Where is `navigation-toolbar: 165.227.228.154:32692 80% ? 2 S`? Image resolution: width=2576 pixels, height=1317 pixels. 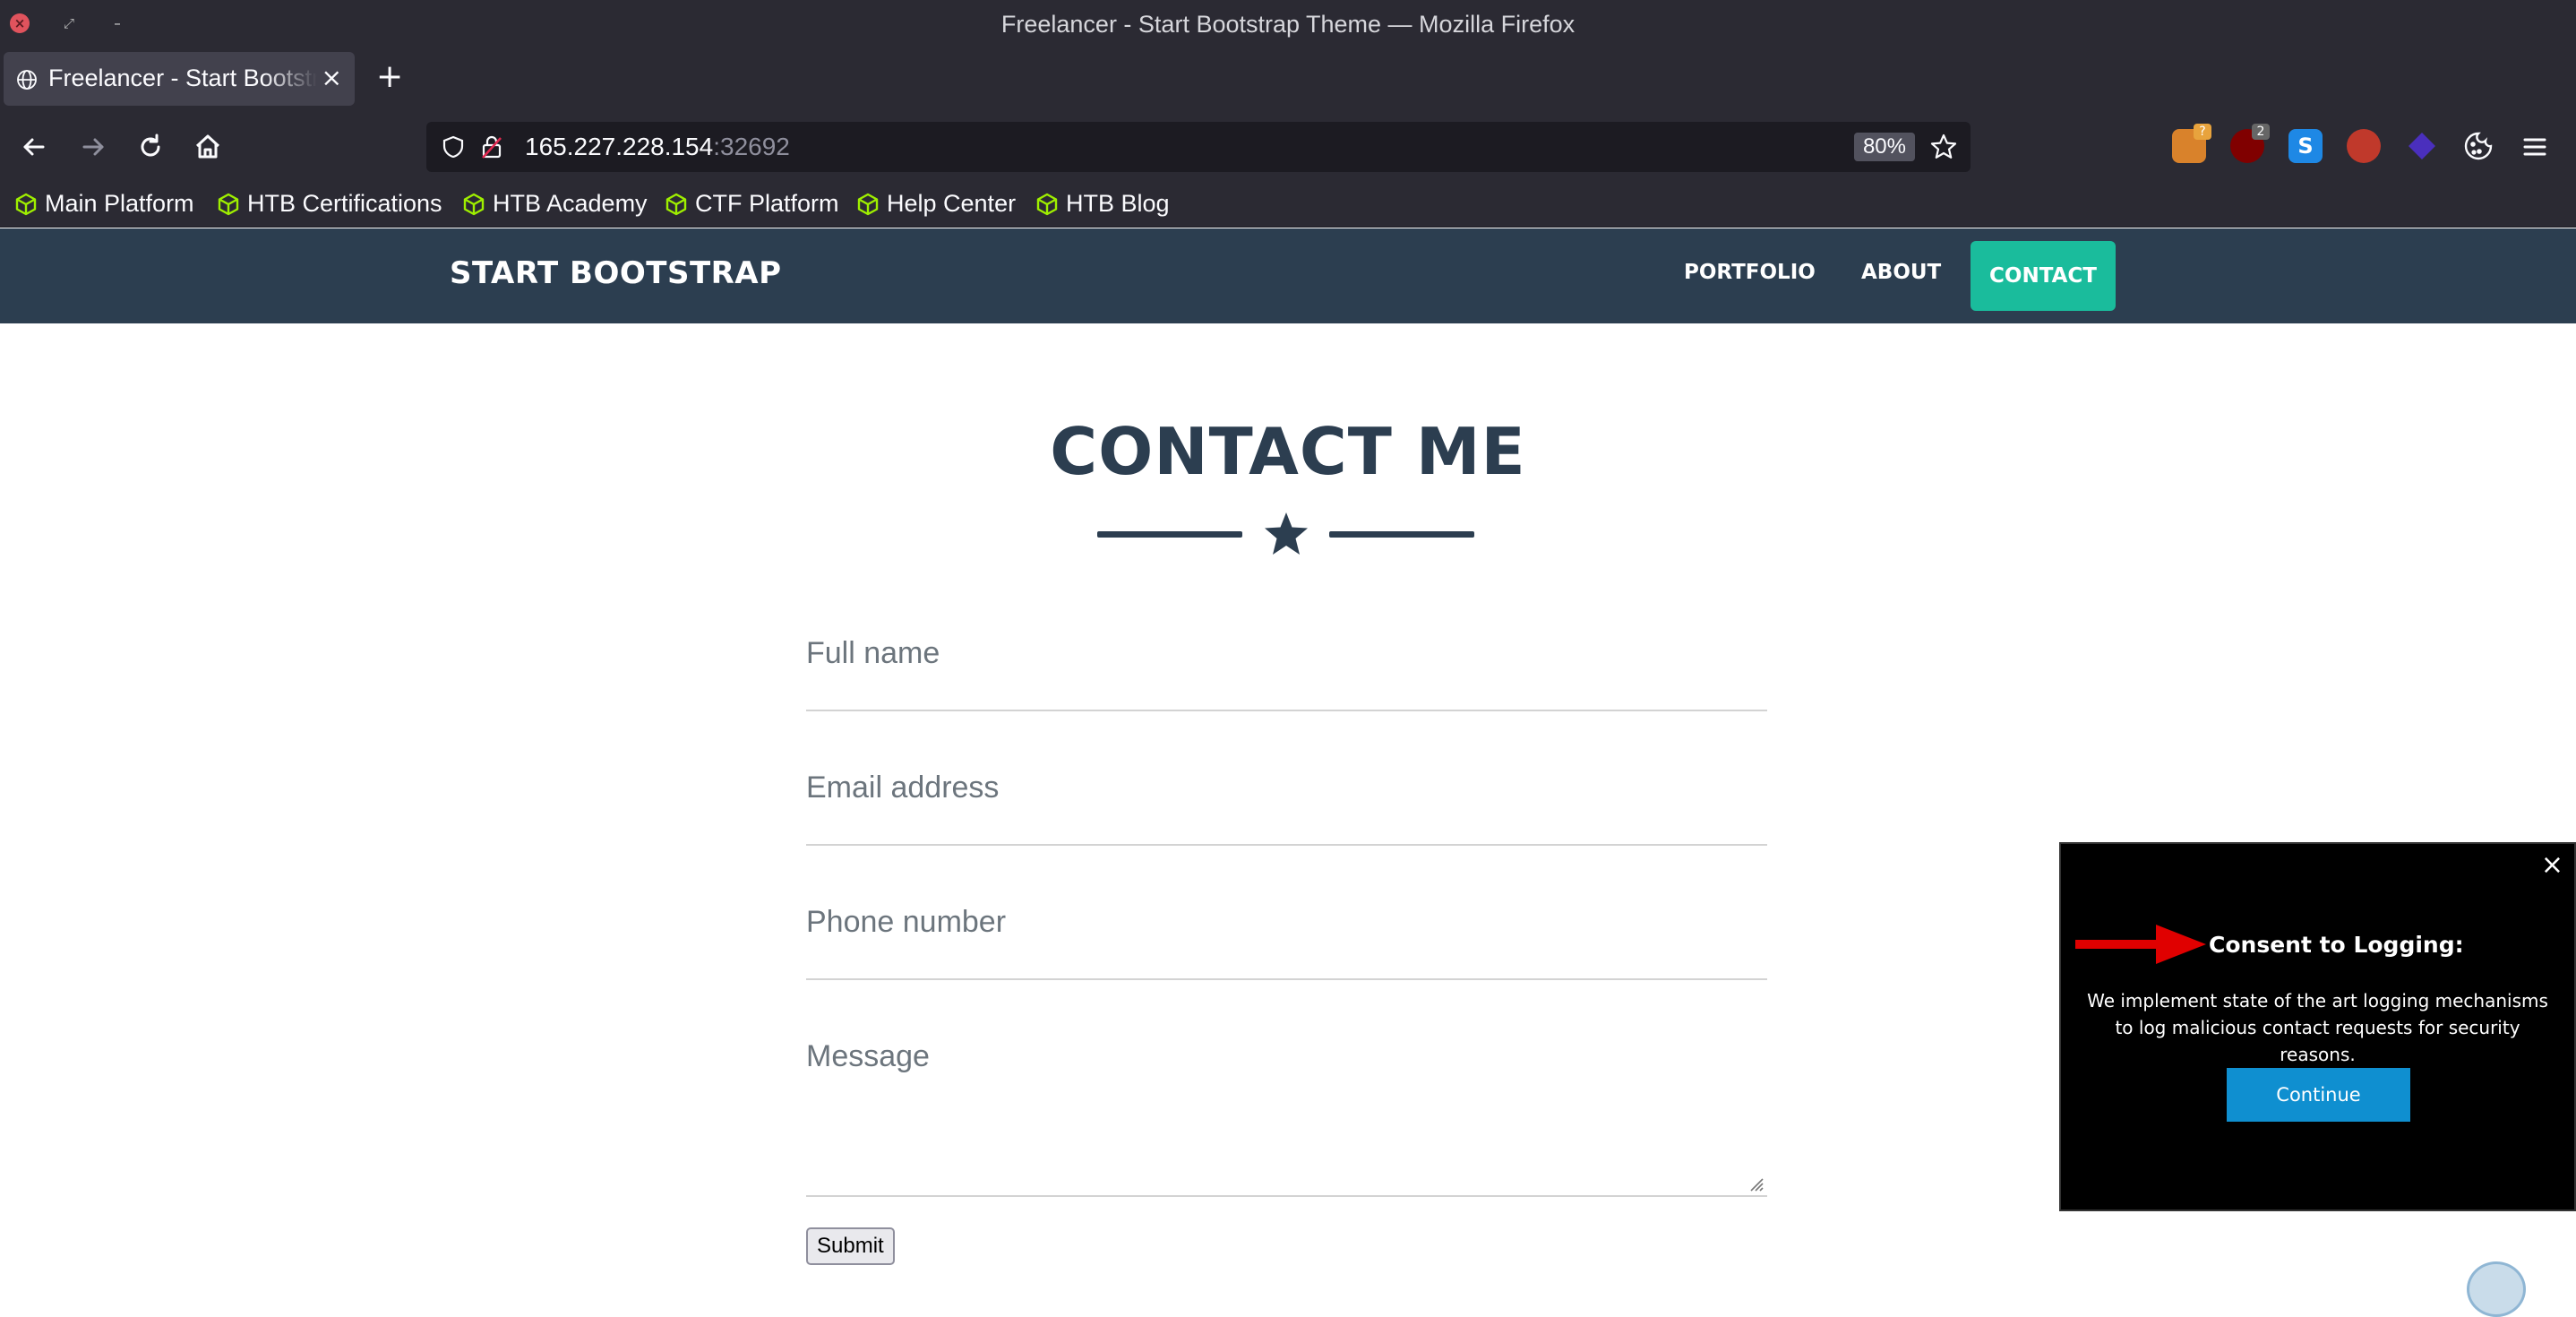 navigation-toolbar: 165.227.228.154:32692 80% ? 2 S is located at coordinates (1288, 147).